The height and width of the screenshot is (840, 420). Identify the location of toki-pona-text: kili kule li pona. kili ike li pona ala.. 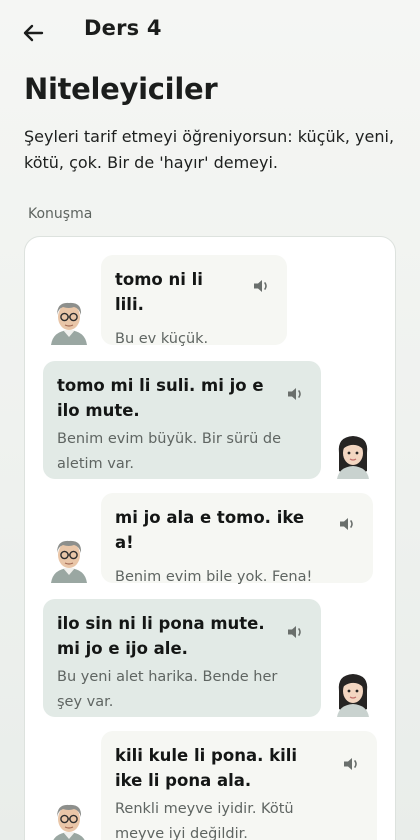
(206, 768).